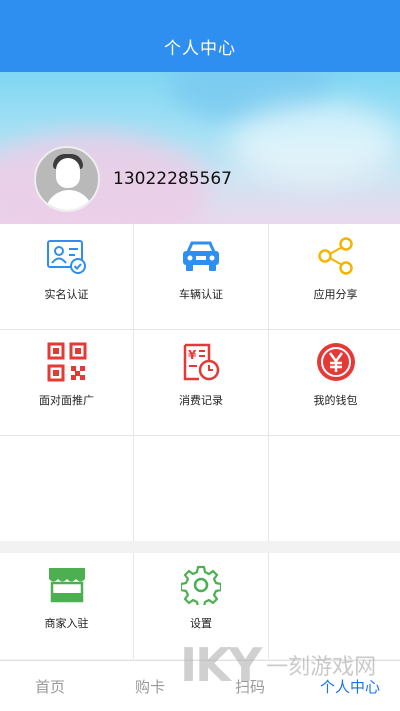 Image resolution: width=400 pixels, height=711 pixels. What do you see at coordinates (66, 623) in the screenshot?
I see `menu-item-label: 商家入驻` at bounding box center [66, 623].